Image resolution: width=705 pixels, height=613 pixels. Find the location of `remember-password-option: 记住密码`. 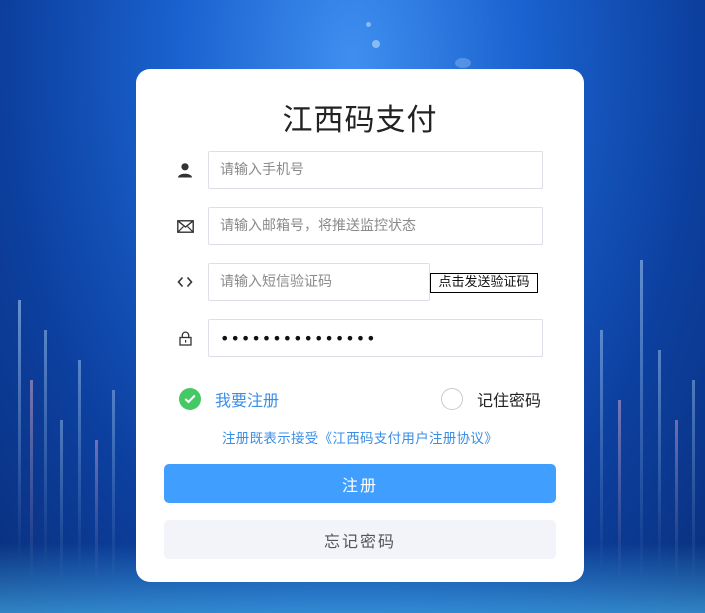

remember-password-option: 记住密码 is located at coordinates (491, 399).